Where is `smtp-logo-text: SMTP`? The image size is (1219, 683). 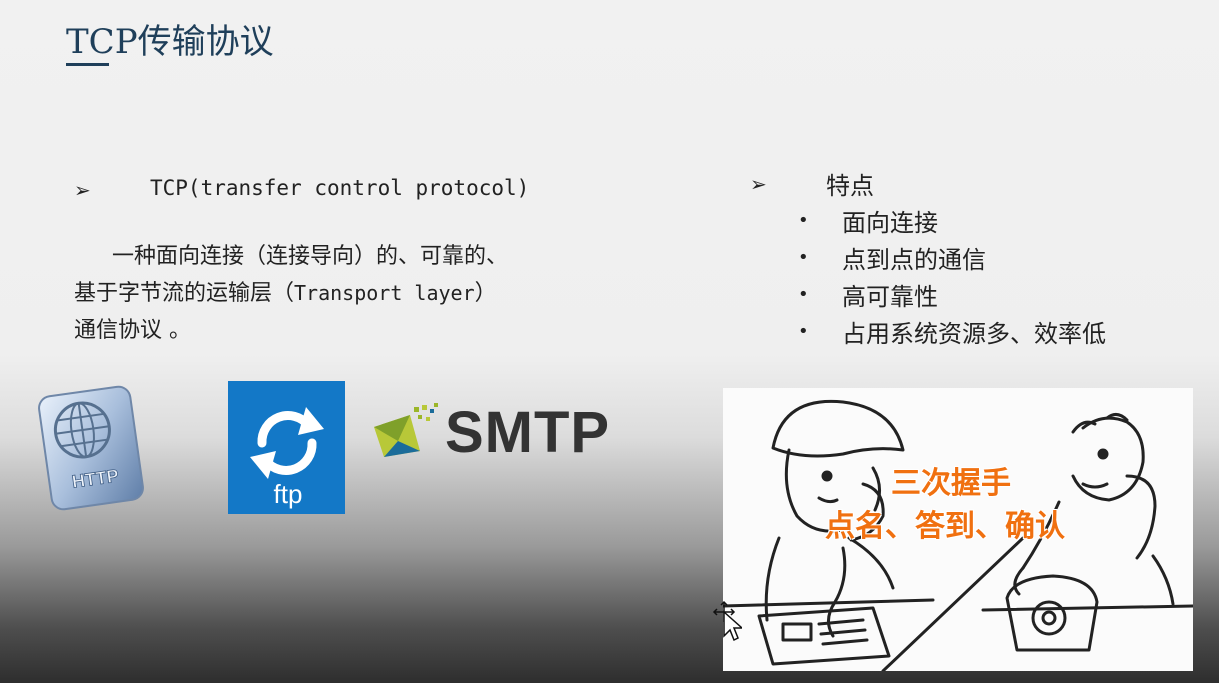
smtp-logo-text: SMTP is located at coordinates (528, 432).